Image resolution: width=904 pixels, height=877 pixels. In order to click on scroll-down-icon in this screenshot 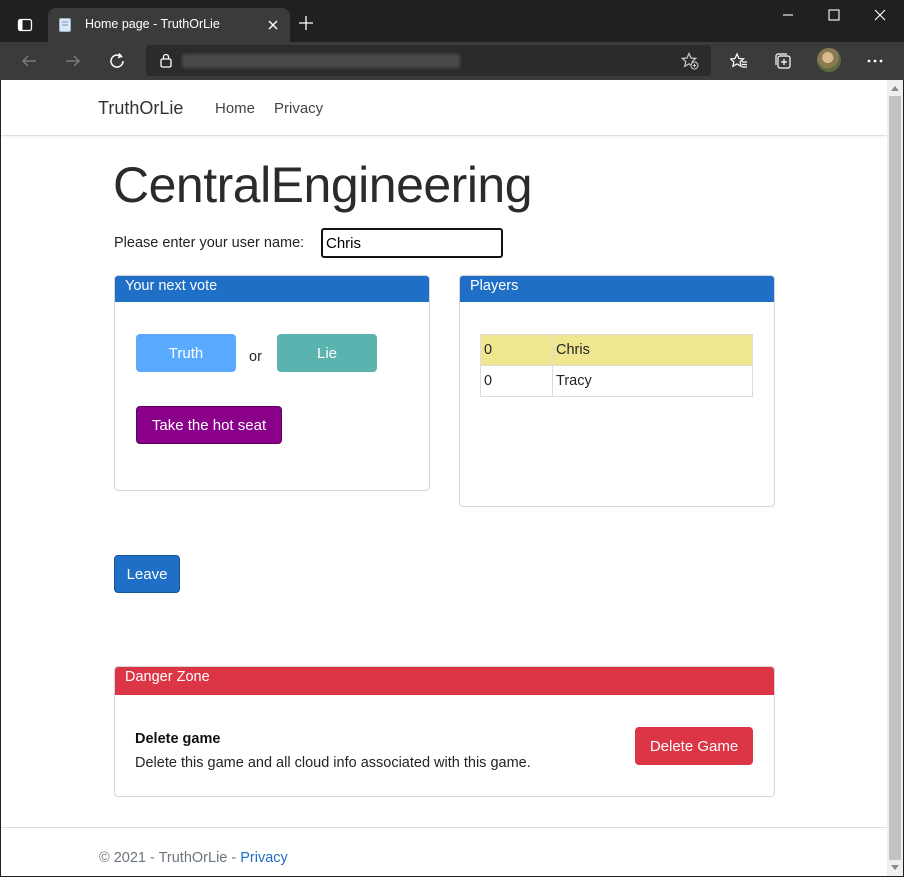, I will do `click(895, 868)`.